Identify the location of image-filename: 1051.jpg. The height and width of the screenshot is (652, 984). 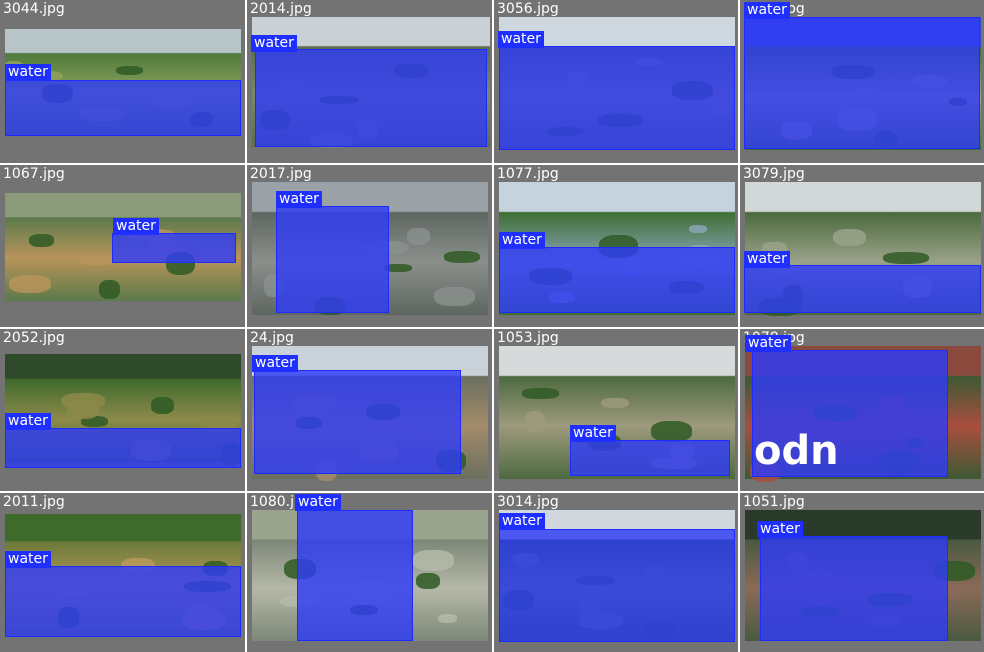
(774, 502).